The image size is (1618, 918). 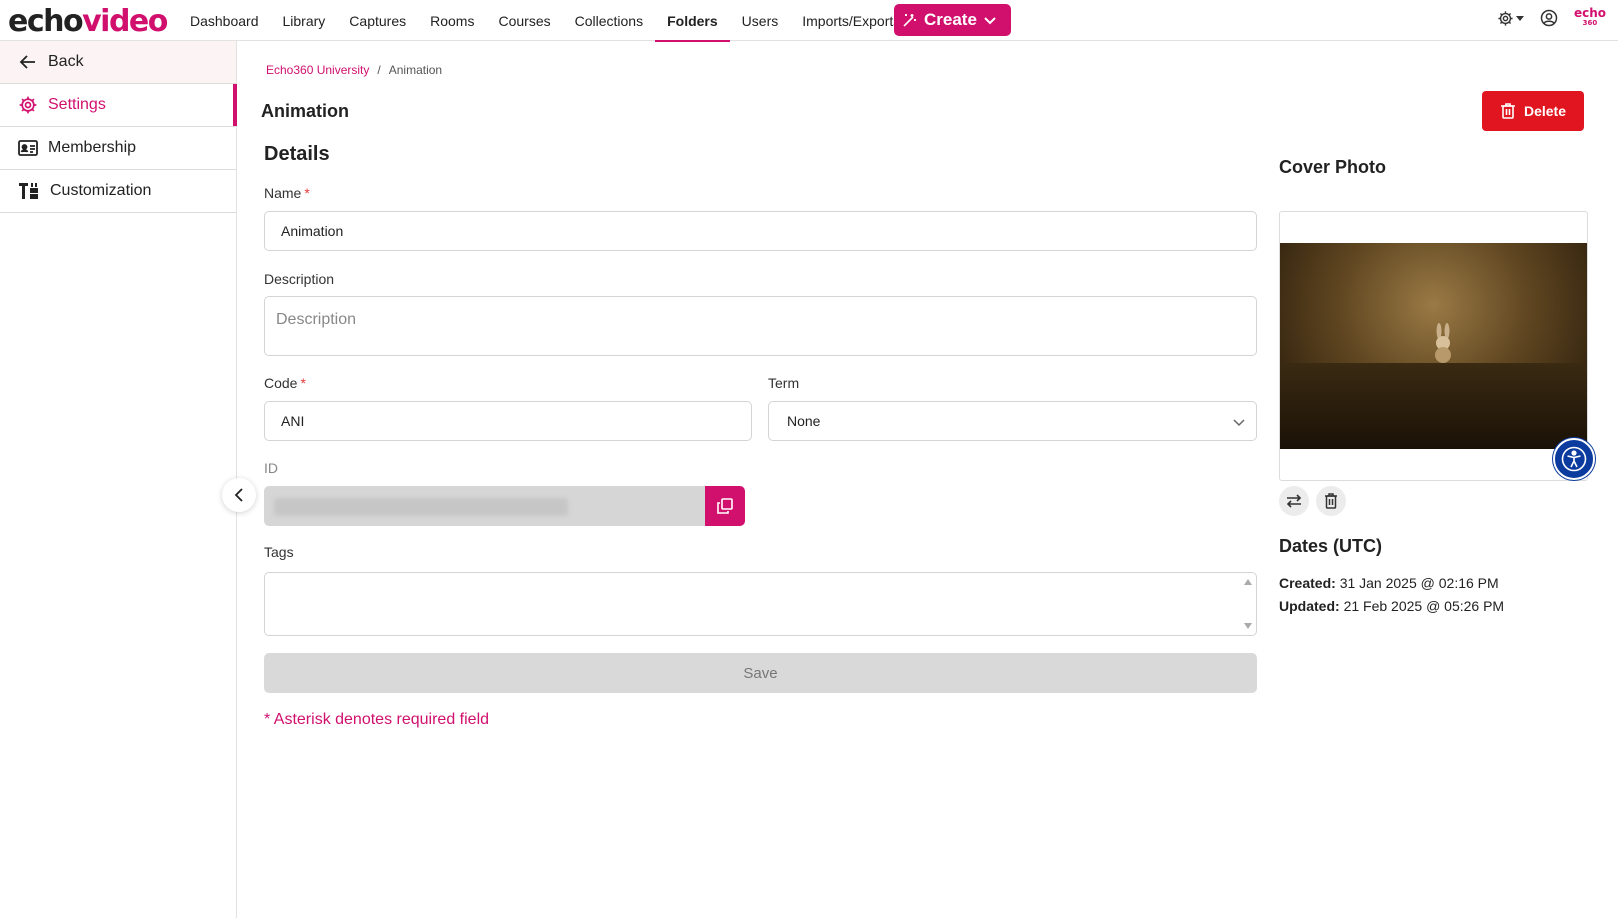 I want to click on magic-wand-icon, so click(x=909, y=20).